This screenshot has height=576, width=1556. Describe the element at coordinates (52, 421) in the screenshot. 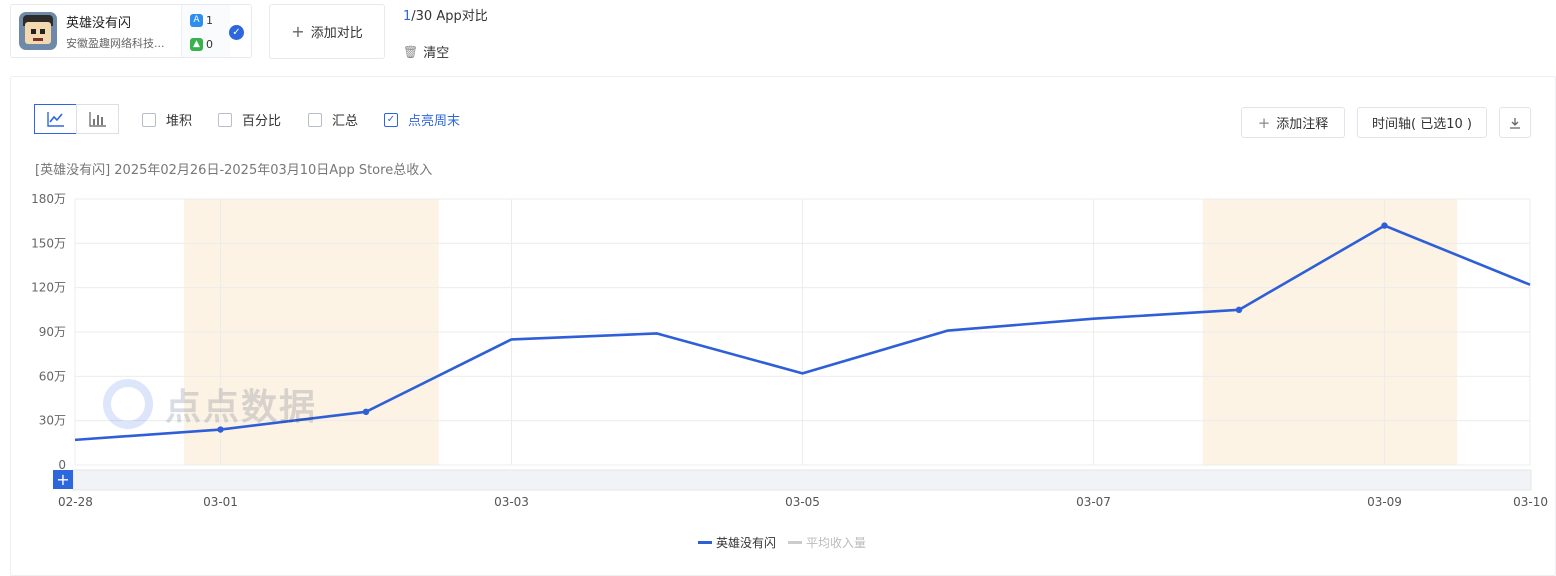

I see `y-tick-label: 30万` at that location.